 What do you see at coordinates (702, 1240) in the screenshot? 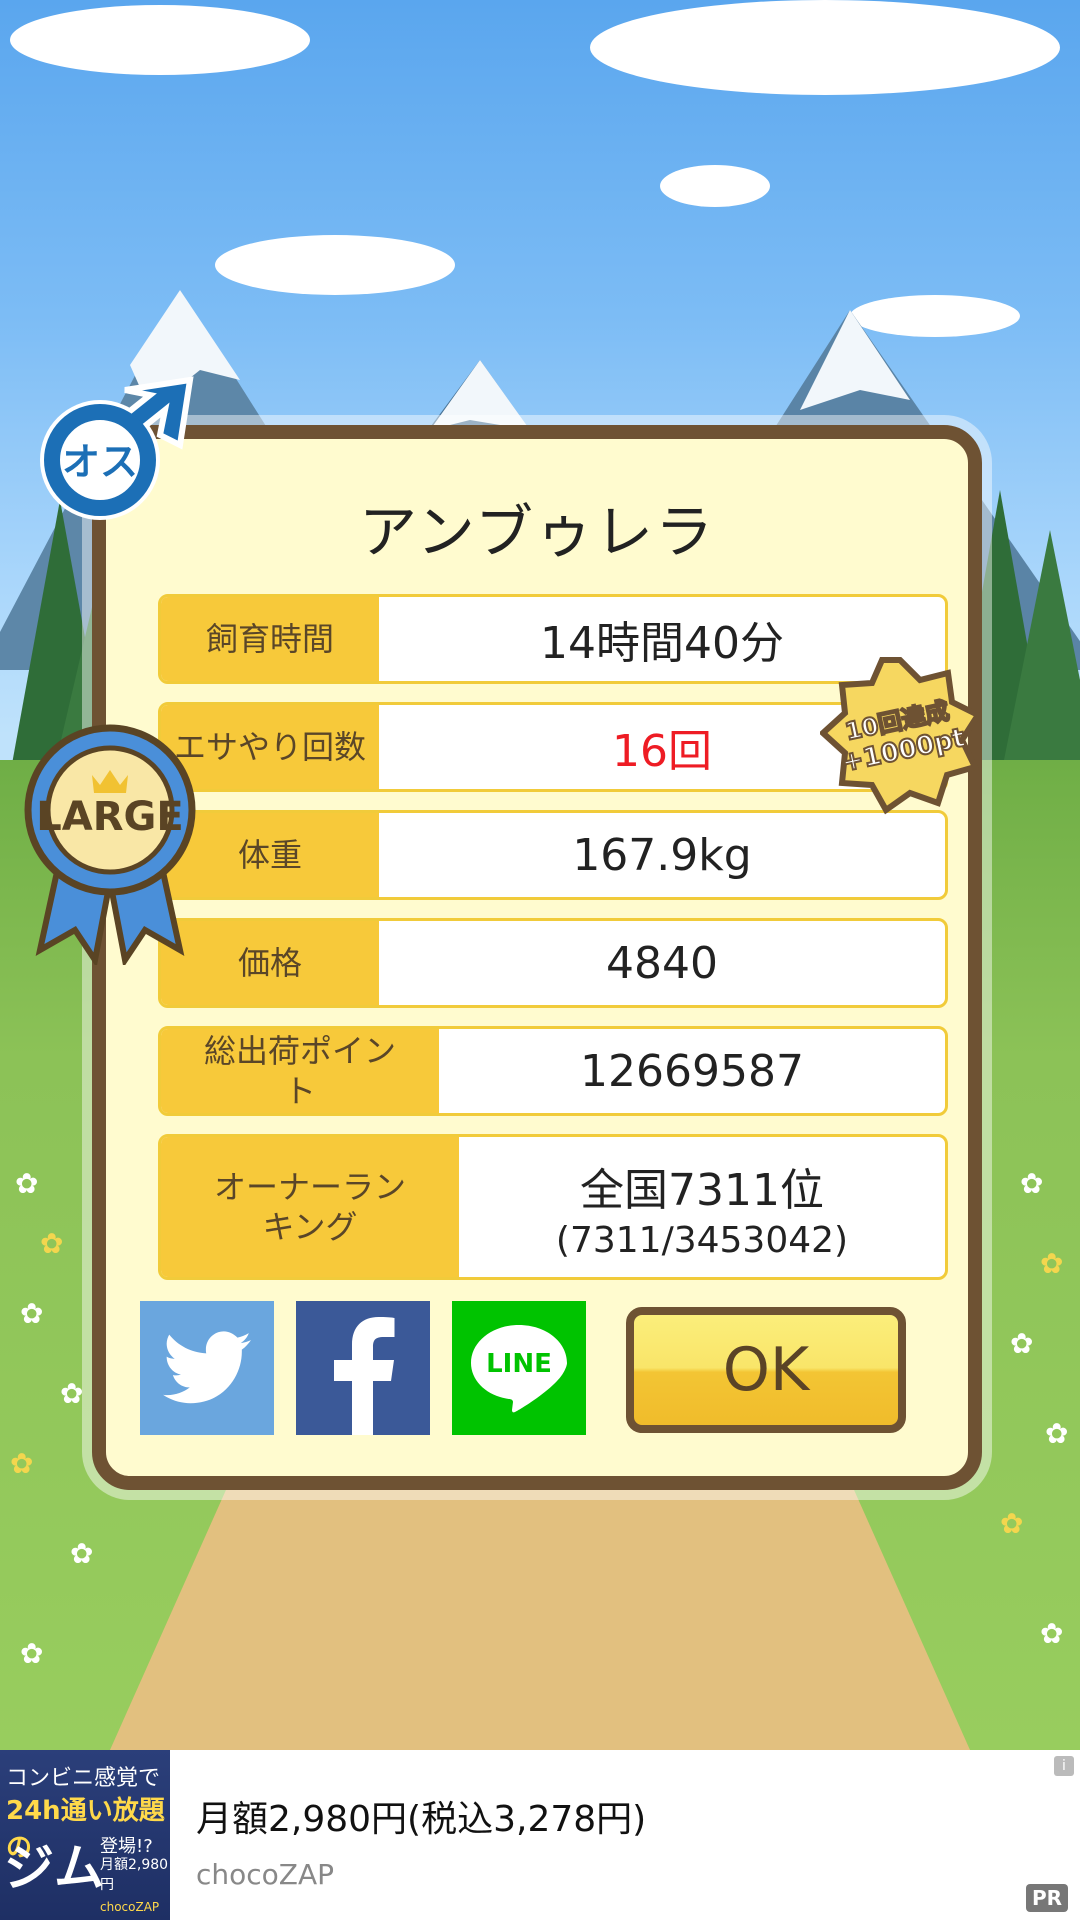
I see `ranking-detail: (7311/3453042)` at bounding box center [702, 1240].